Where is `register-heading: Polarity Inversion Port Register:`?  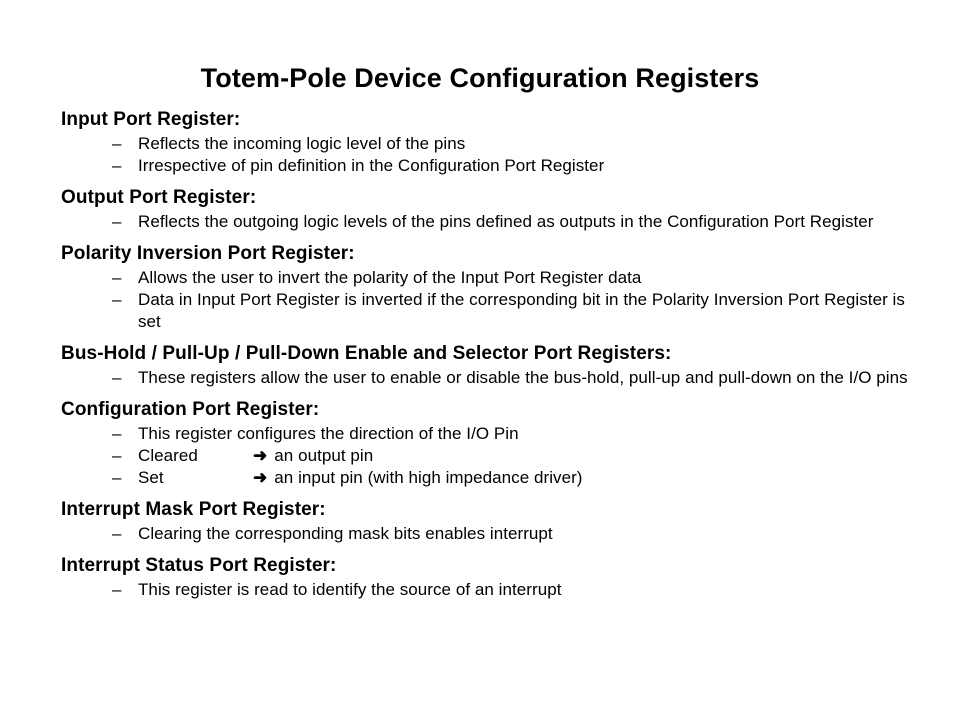 register-heading: Polarity Inversion Port Register: is located at coordinates (208, 253).